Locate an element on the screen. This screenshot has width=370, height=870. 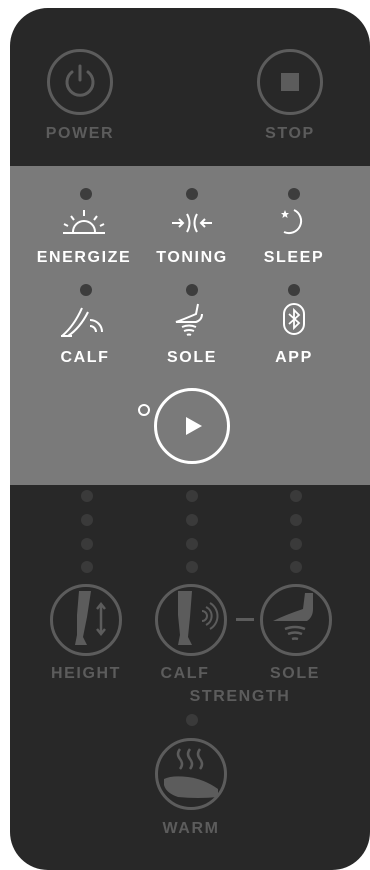
mode-sleep-button: SLEEP is located at coordinates (294, 241).